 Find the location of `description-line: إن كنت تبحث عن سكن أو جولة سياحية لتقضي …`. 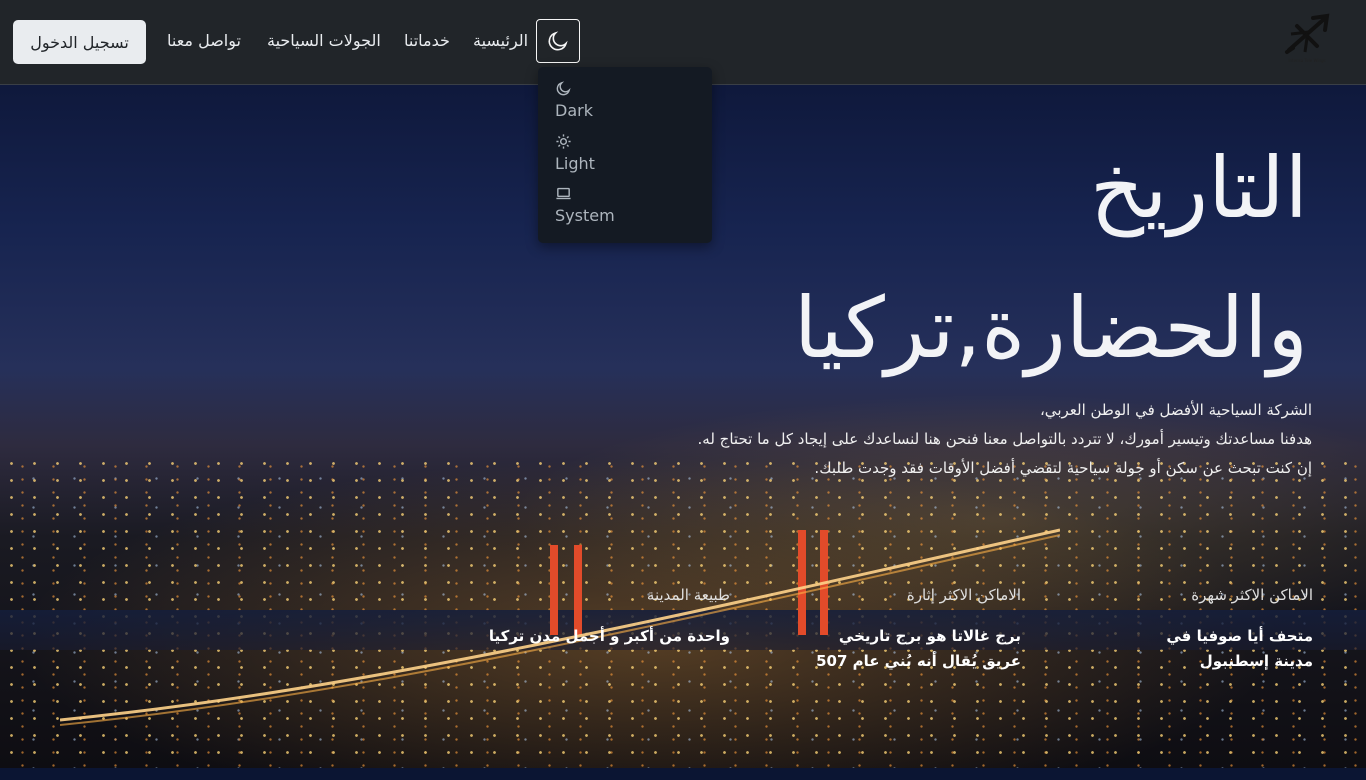

description-line: إن كنت تبحث عن سكن أو جولة سياحية لتقضي … is located at coordinates (1063, 468).